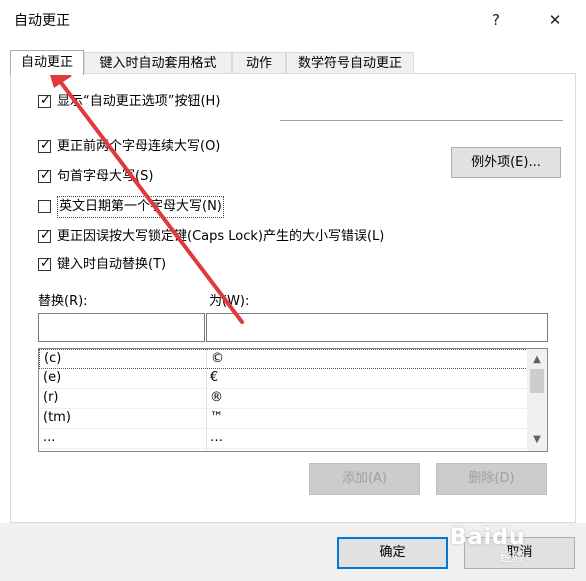  What do you see at coordinates (47, 62) in the screenshot?
I see `tab-autocorrect: 自动更正` at bounding box center [47, 62].